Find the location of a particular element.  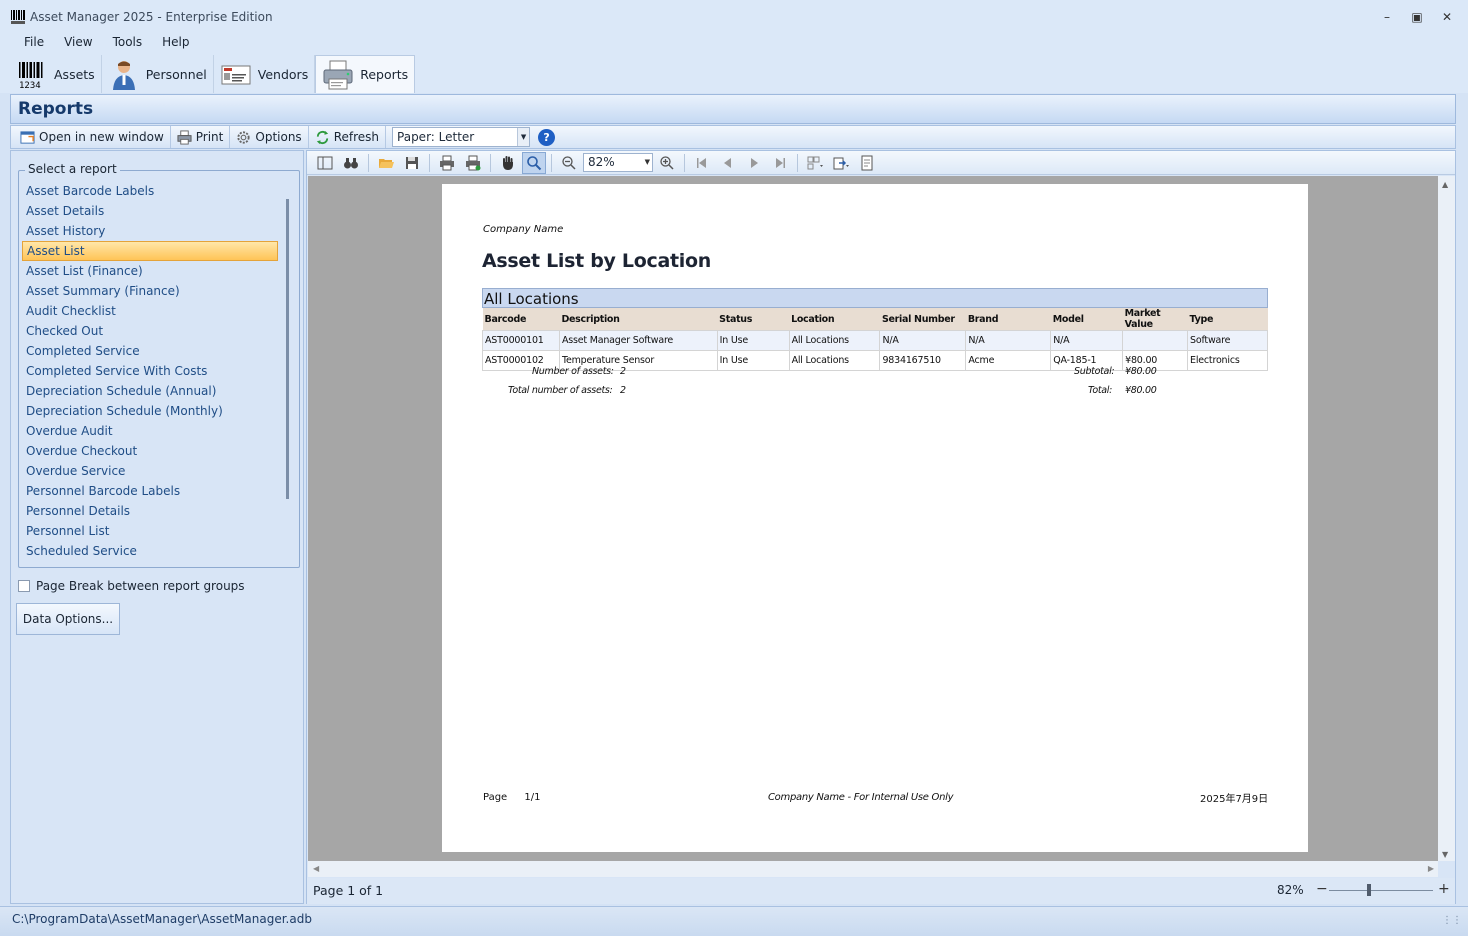

save-button is located at coordinates (412, 163).